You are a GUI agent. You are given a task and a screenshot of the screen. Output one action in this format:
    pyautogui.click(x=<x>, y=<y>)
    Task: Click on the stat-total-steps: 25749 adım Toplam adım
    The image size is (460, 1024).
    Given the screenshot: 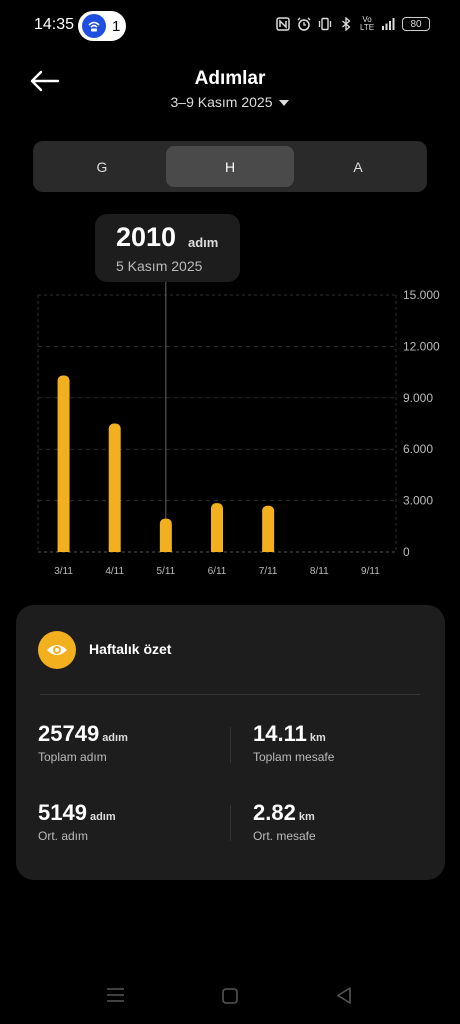 What is the action you would take?
    pyautogui.click(x=83, y=742)
    